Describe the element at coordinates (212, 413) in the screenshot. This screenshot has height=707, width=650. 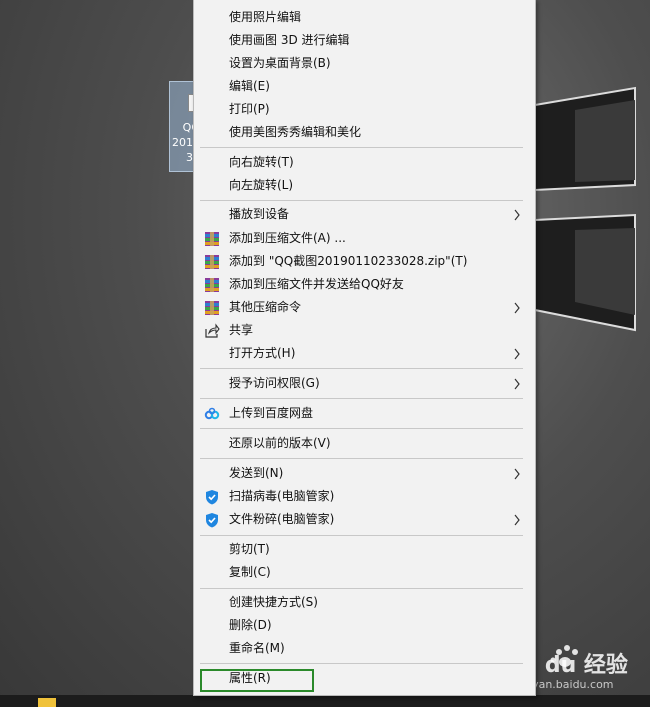
I see `baidu-netdisk-icon` at that location.